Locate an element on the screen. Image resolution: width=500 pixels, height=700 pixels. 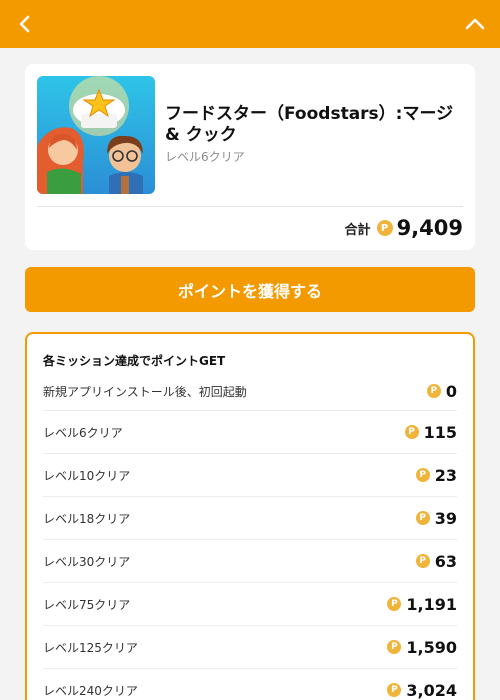
mission-points: P 3,024 is located at coordinates (422, 690).